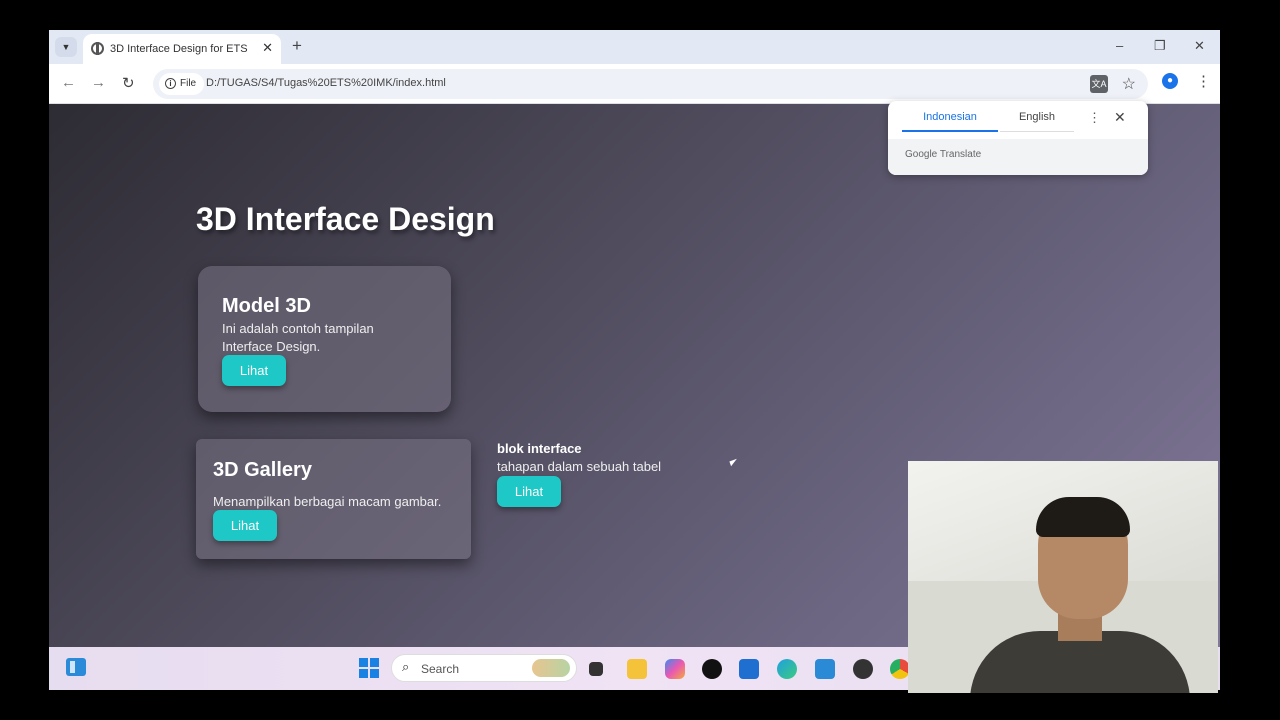 The image size is (1280, 720). What do you see at coordinates (97, 48) in the screenshot?
I see `globe-icon` at bounding box center [97, 48].